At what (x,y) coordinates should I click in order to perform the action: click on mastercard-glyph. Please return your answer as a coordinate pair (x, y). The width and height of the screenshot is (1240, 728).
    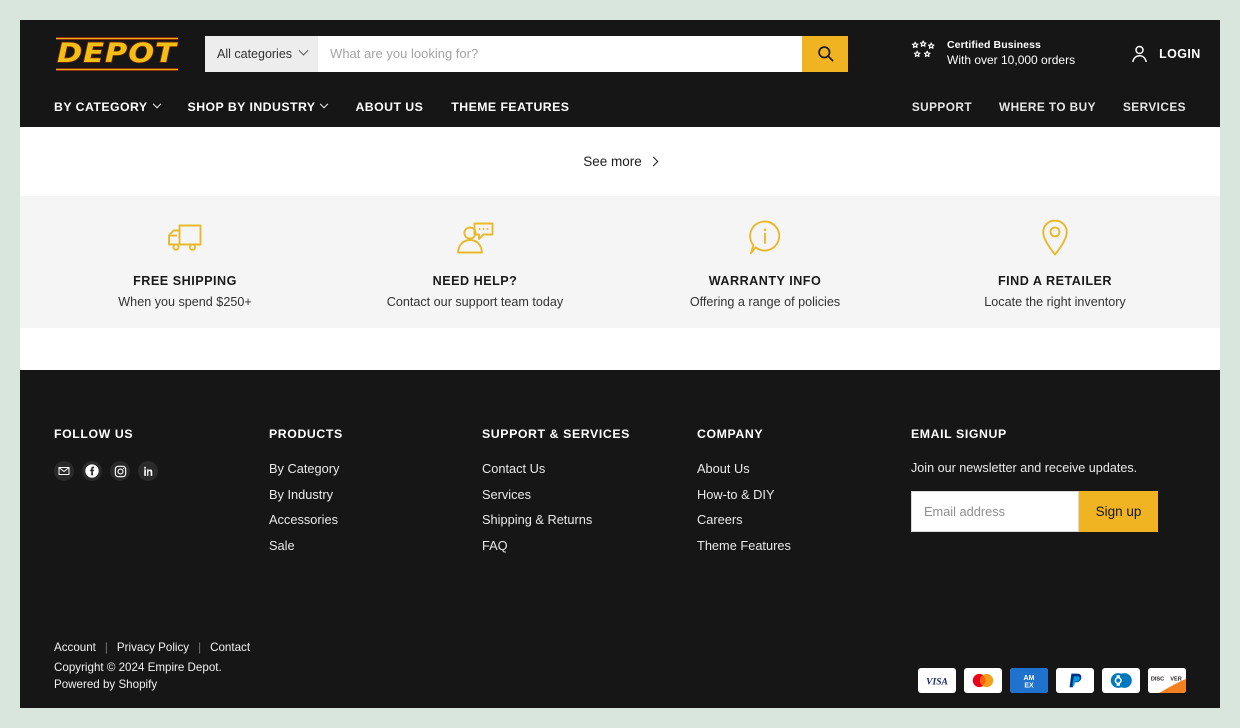
    Looking at the image, I should click on (983, 680).